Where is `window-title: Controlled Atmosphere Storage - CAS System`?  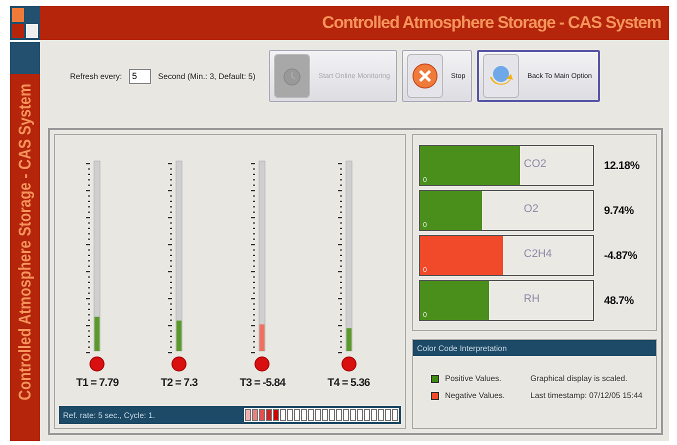 window-title: Controlled Atmosphere Storage - CAS System is located at coordinates (491, 23).